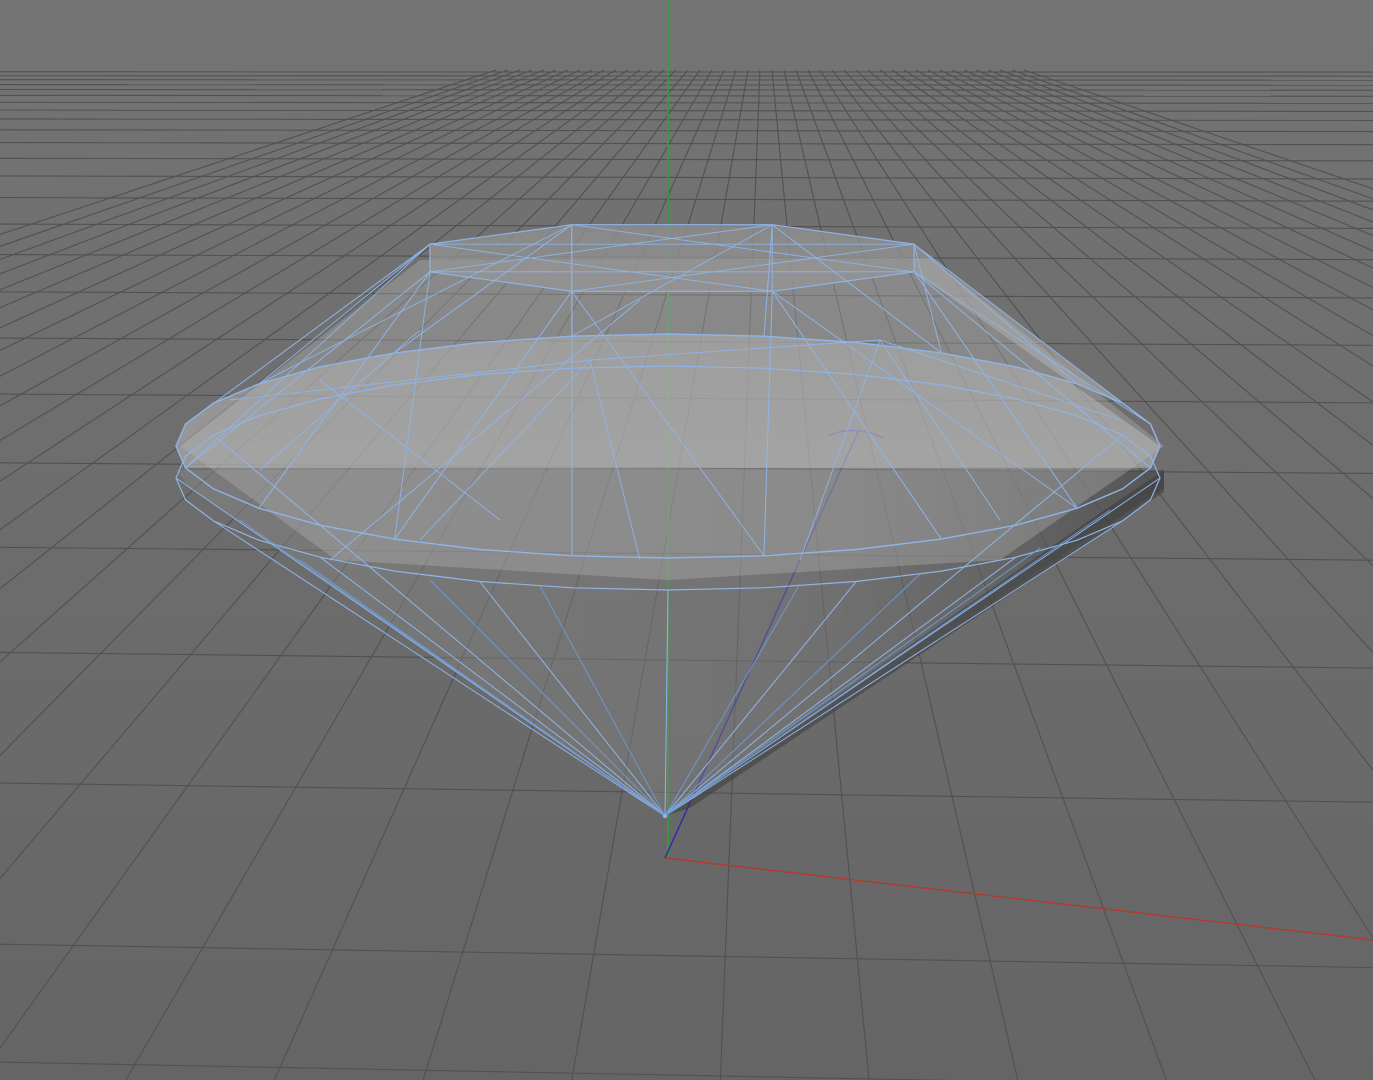 This screenshot has height=1080, width=1373. I want to click on culet-point, so click(665, 816).